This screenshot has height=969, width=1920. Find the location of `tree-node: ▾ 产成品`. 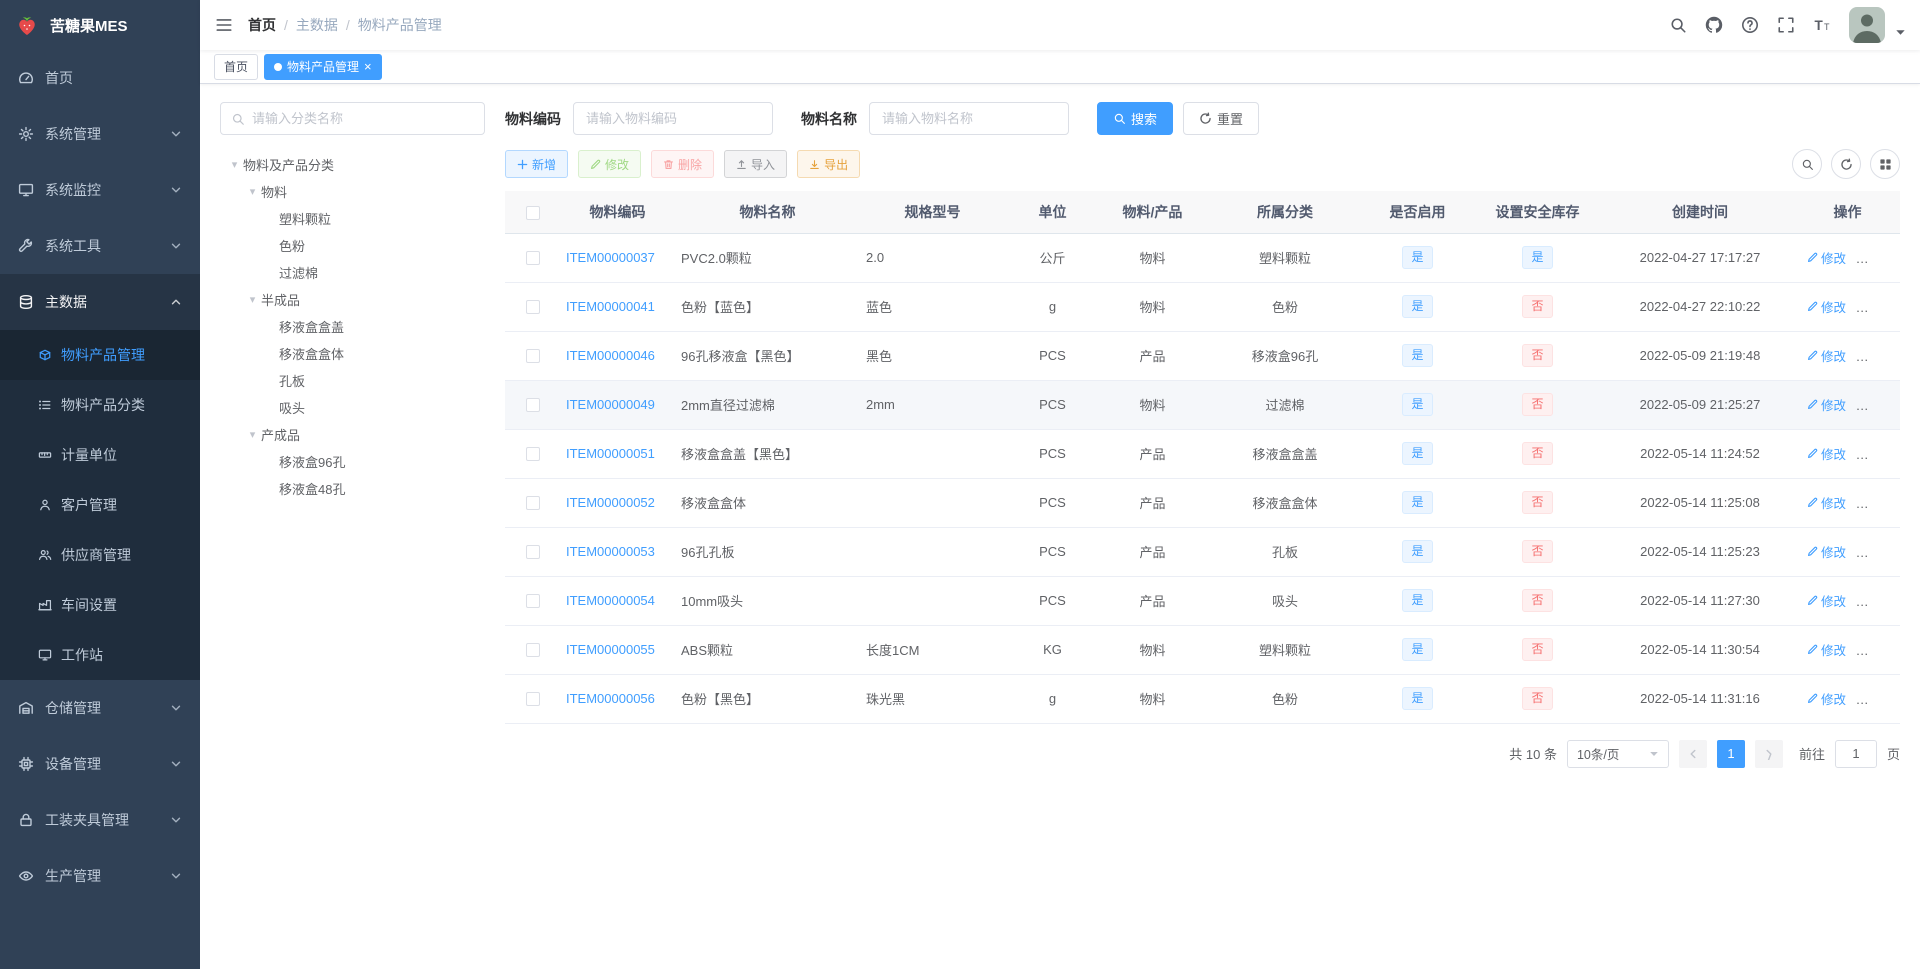

tree-node: ▾ 产成品 is located at coordinates (352, 434).